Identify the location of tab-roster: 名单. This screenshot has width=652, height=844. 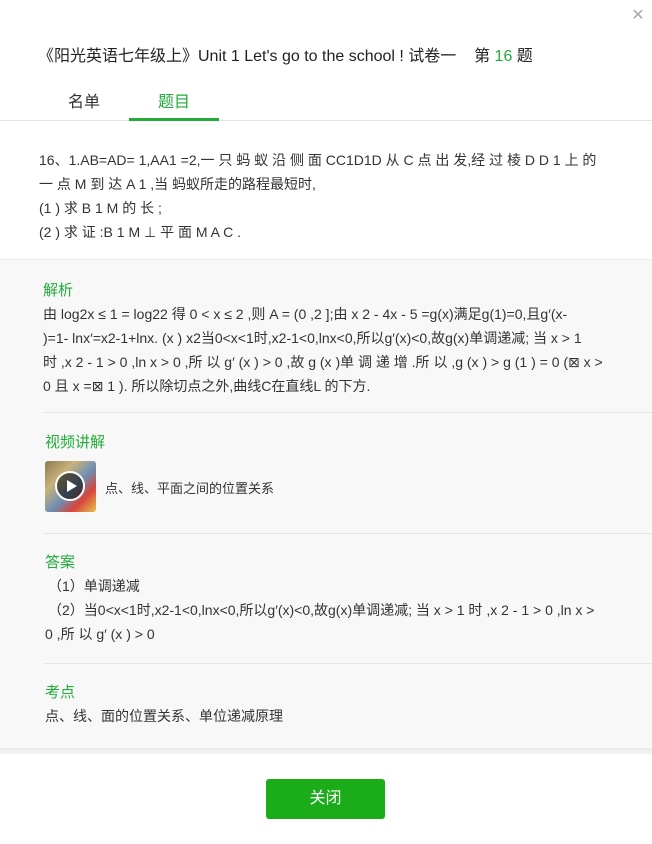
(84, 100).